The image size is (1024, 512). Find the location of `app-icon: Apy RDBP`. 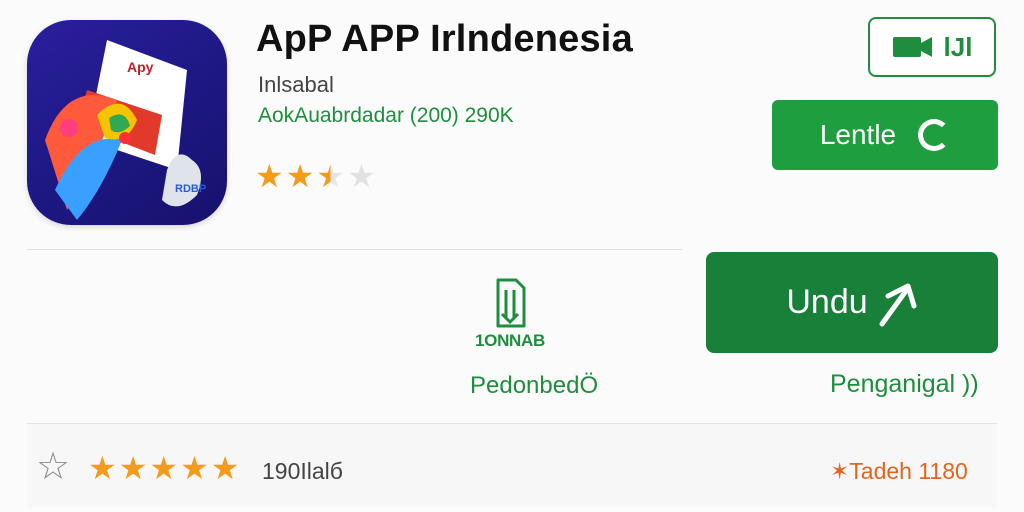

app-icon: Apy RDBP is located at coordinates (127, 122).